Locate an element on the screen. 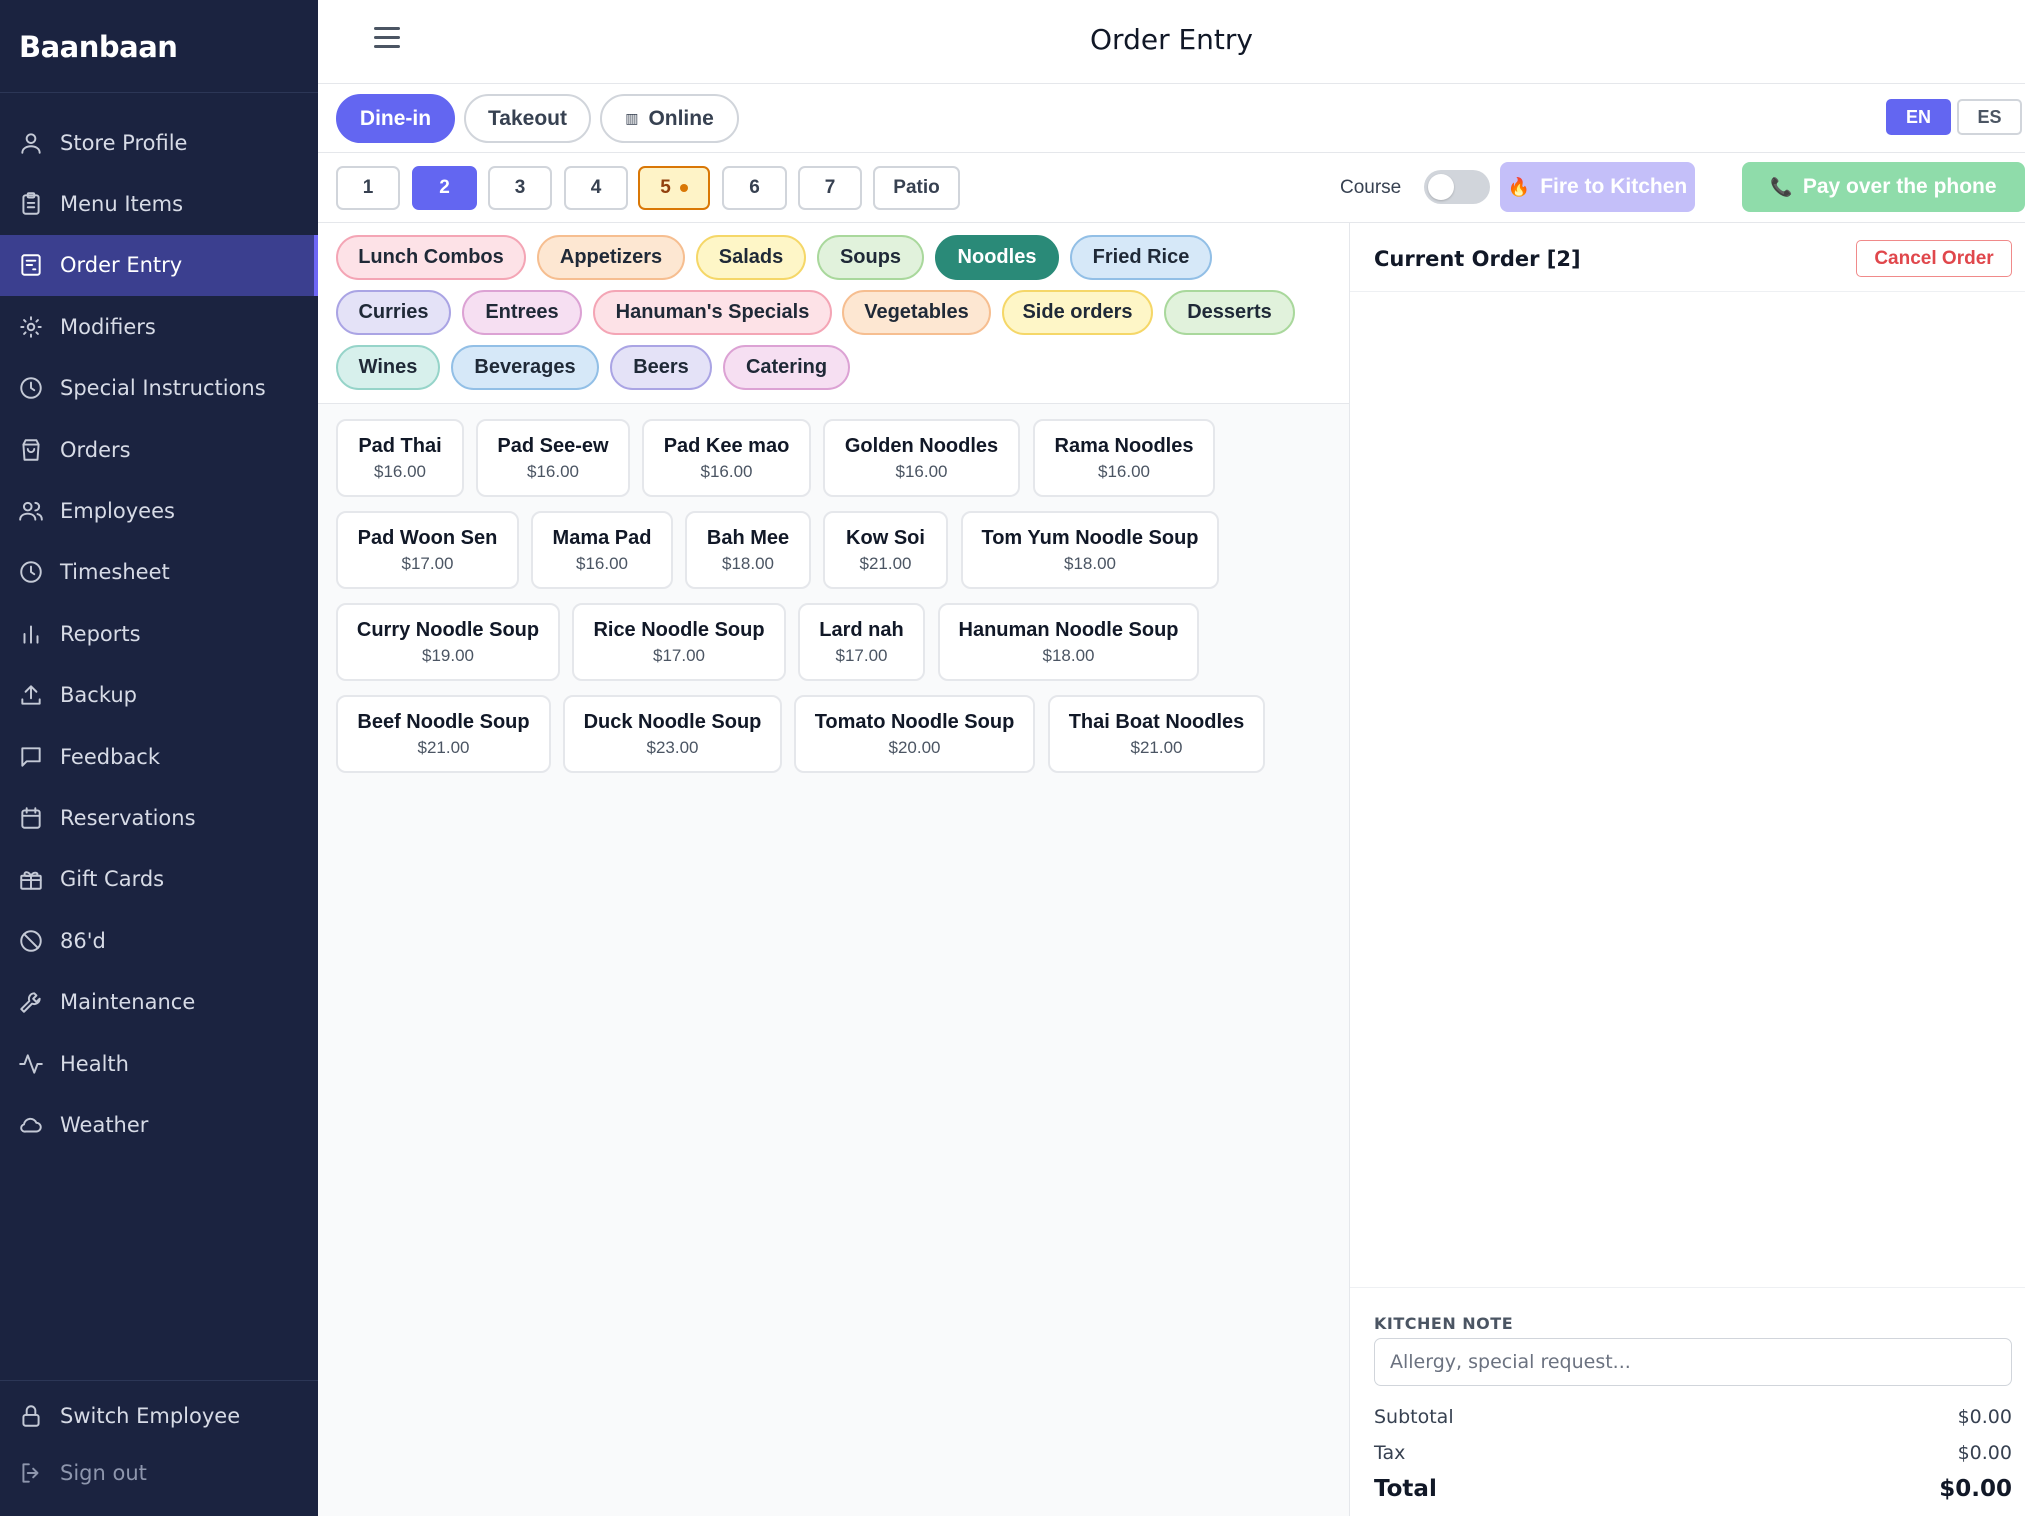 This screenshot has height=1516, width=2025. menu-item-card: Pad Woon Sen $17.00 is located at coordinates (427, 550).